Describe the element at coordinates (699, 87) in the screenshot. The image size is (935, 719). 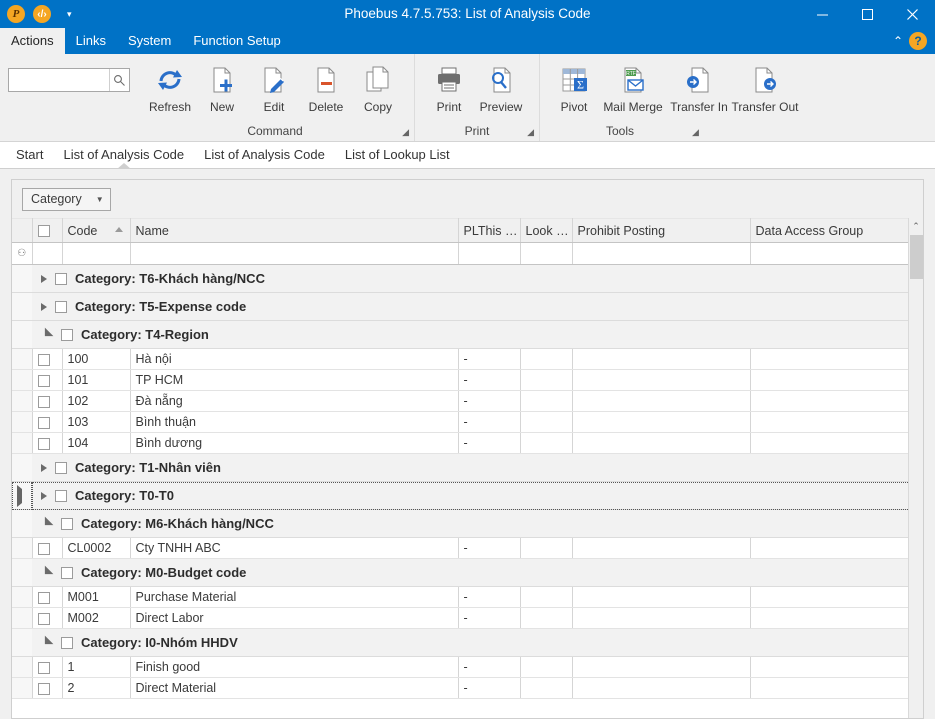
I see `transfer-in-button: Transfer In` at that location.